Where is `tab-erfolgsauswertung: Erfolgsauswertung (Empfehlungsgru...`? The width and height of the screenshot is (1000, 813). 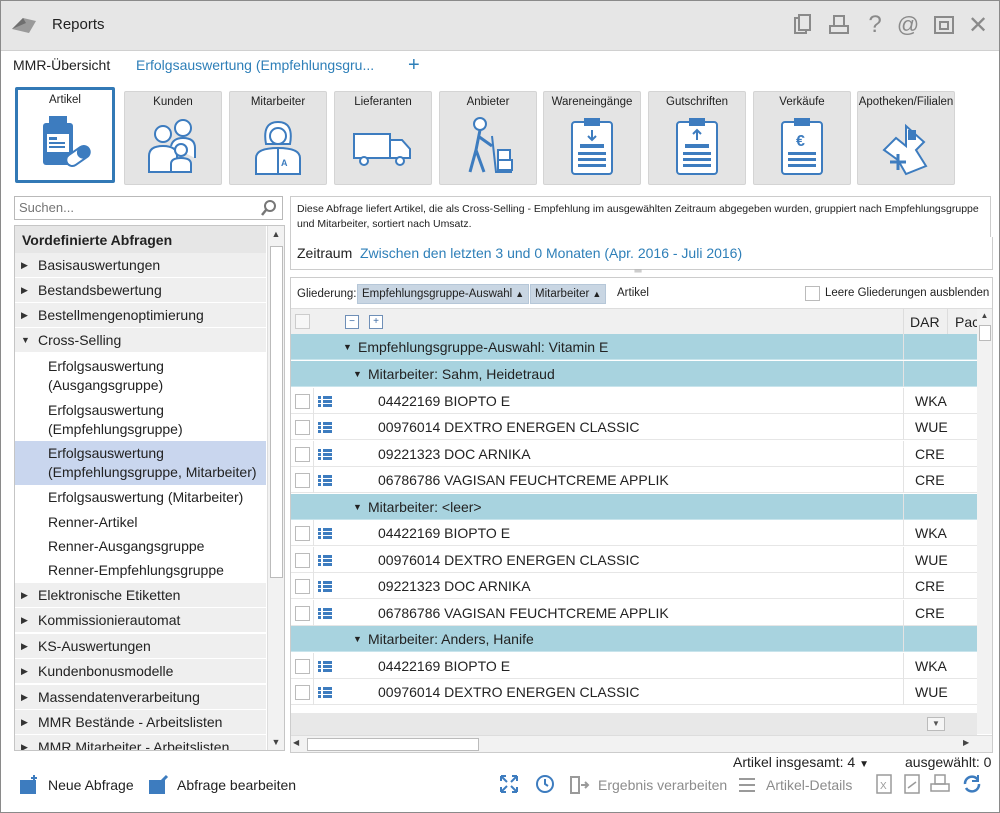
tab-erfolgsauswertung: Erfolgsauswertung (Empfehlungsgru... is located at coordinates (255, 65).